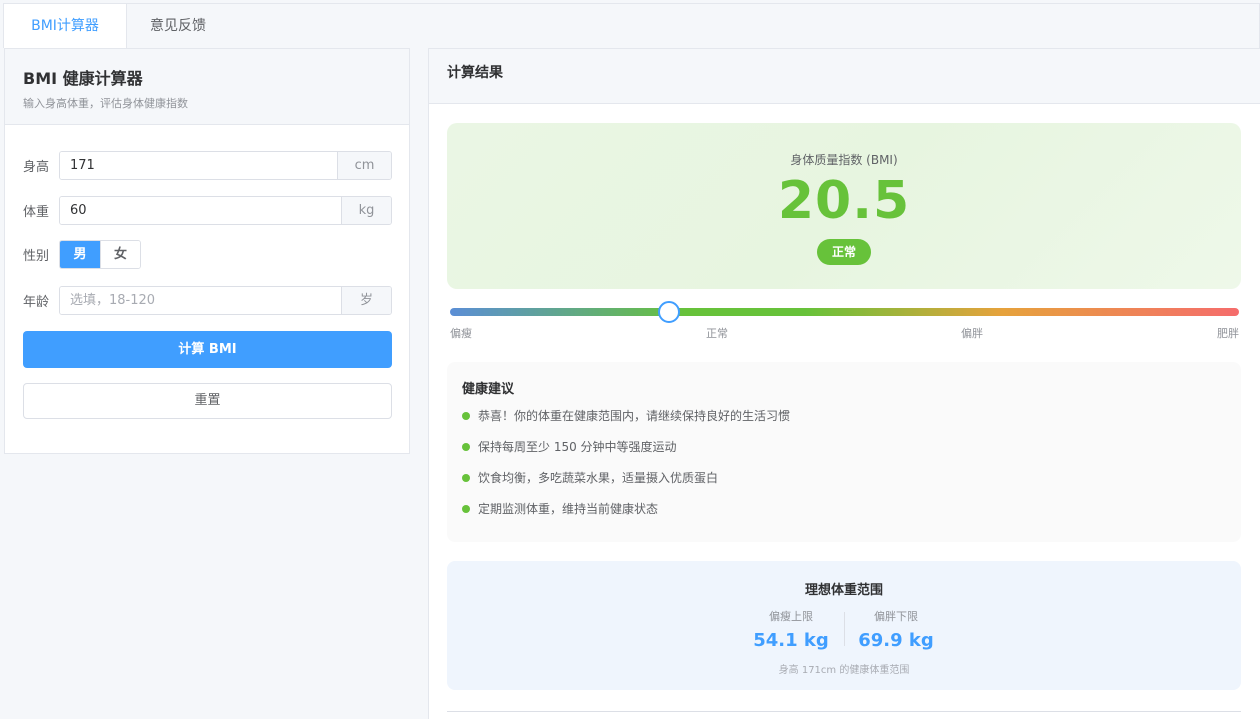  I want to click on gender-male-button: 男, so click(80, 254).